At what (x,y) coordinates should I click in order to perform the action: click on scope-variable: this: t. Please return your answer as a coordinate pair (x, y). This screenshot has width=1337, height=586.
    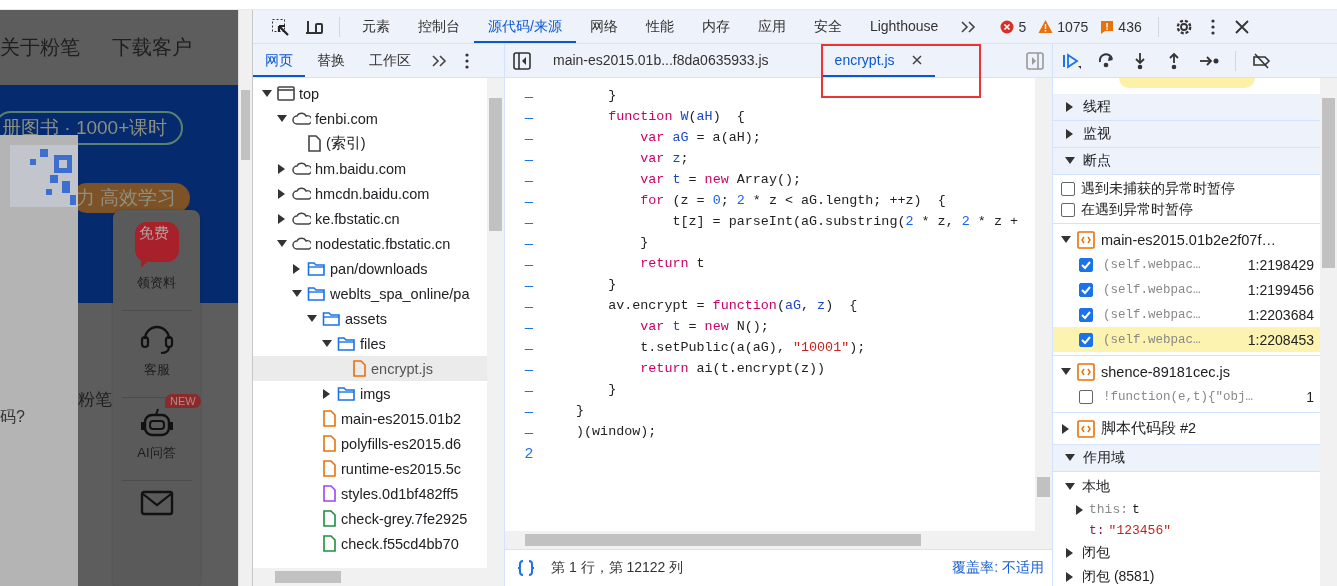
    Looking at the image, I should click on (1186, 509).